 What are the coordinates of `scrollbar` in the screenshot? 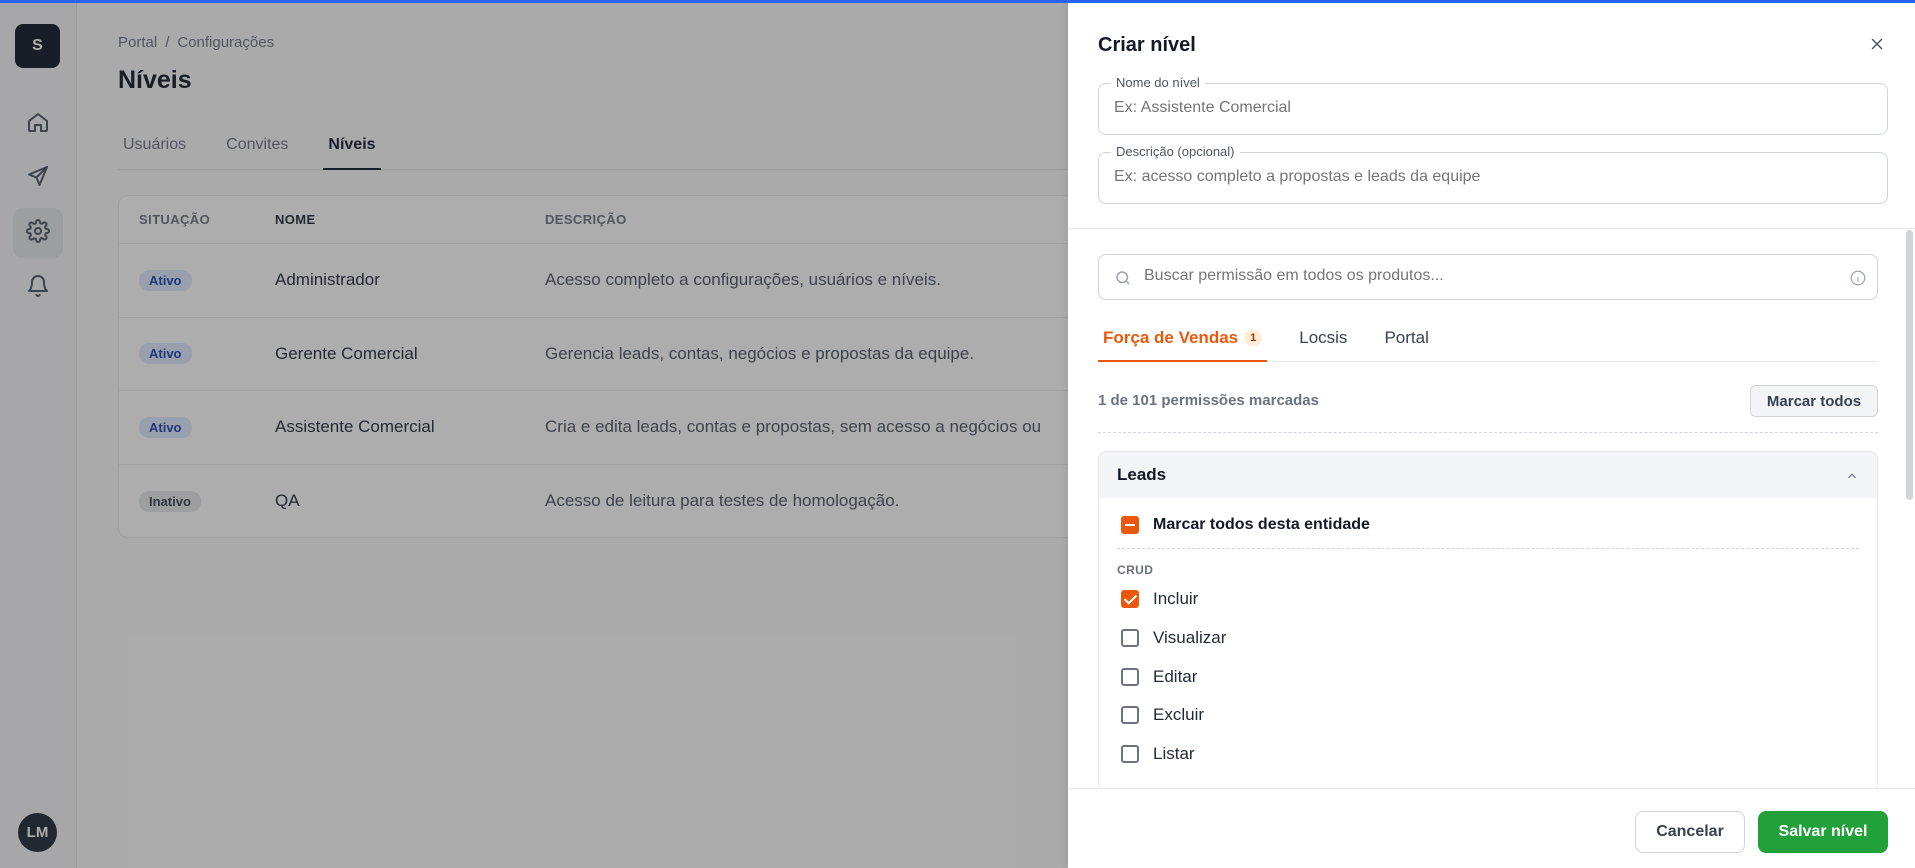 It's located at (1909, 365).